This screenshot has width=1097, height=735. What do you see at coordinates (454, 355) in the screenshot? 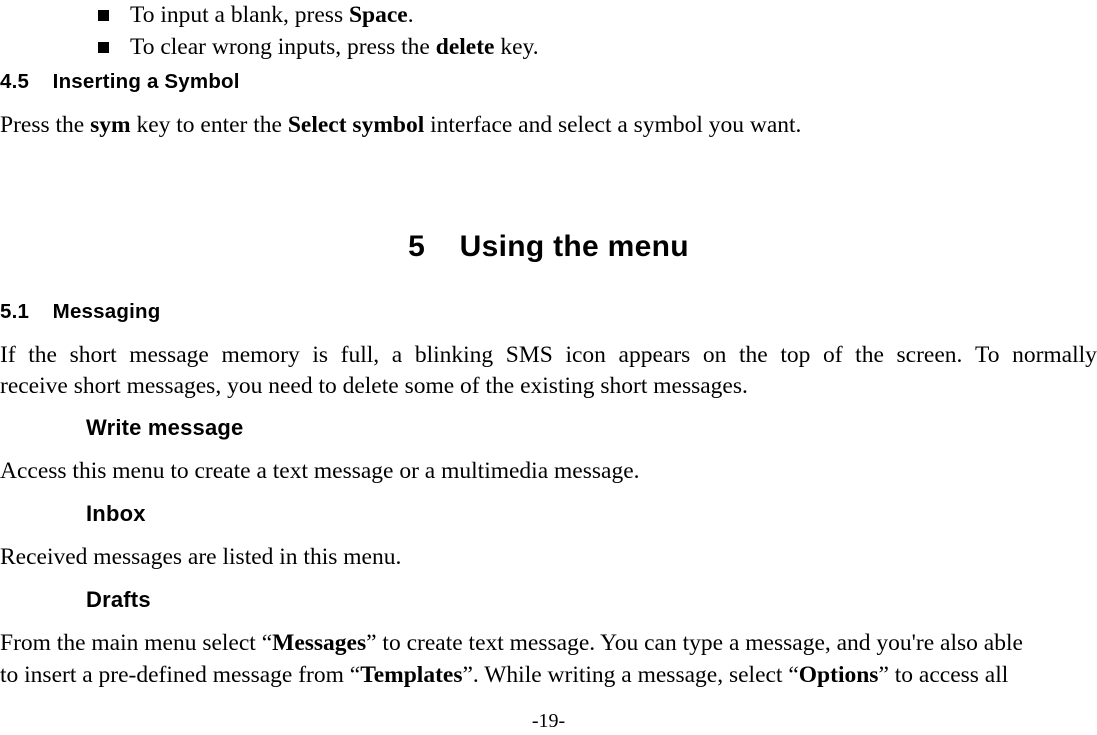
I see `word: blinking` at bounding box center [454, 355].